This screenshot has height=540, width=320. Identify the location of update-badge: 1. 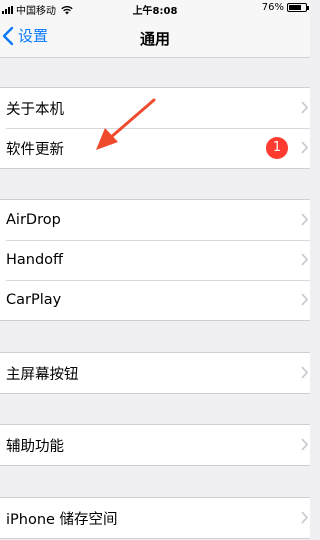
(277, 148).